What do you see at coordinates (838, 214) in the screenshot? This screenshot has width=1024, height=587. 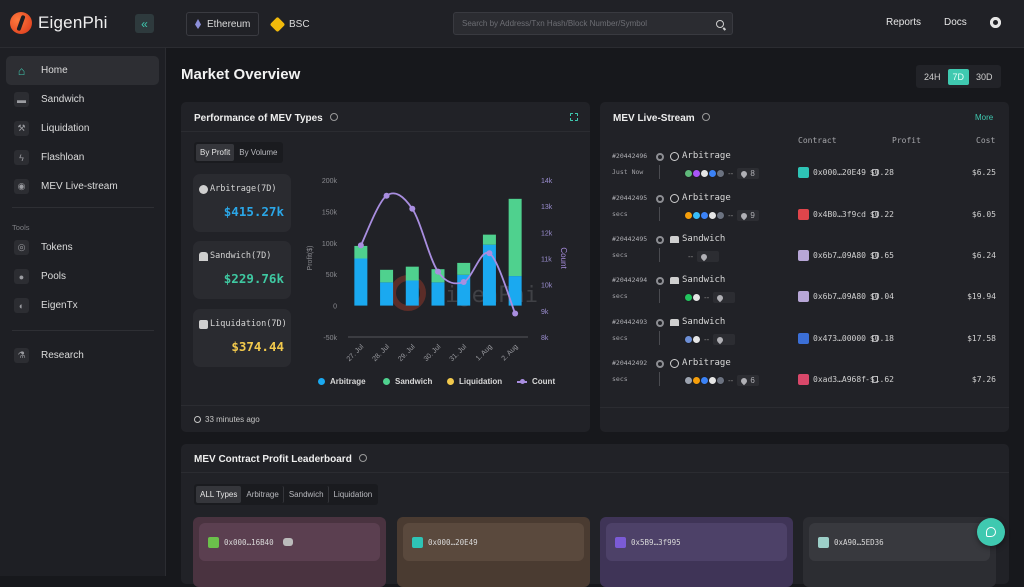 I see `contract-link: 0x4B0…3f9cd` at bounding box center [838, 214].